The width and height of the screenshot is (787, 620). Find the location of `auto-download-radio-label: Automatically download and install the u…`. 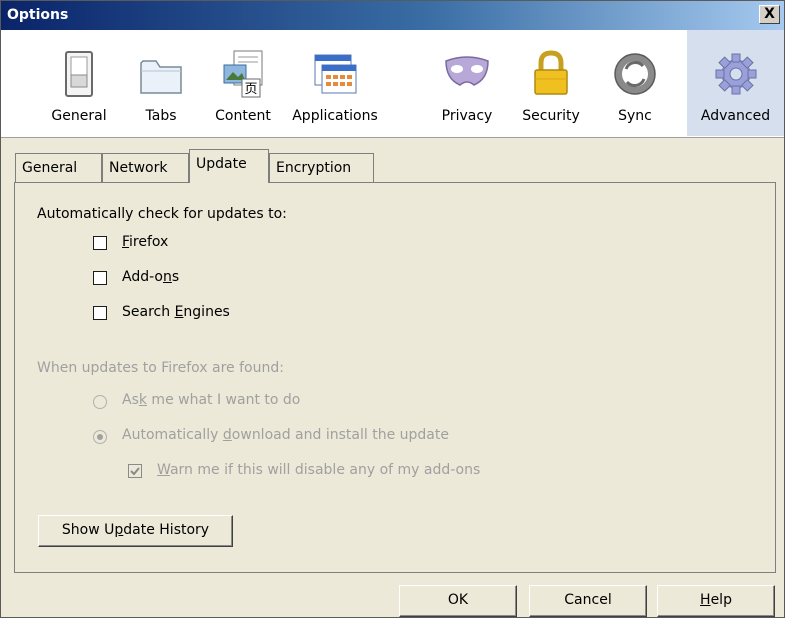

auto-download-radio-label: Automatically download and install the u… is located at coordinates (285, 435).